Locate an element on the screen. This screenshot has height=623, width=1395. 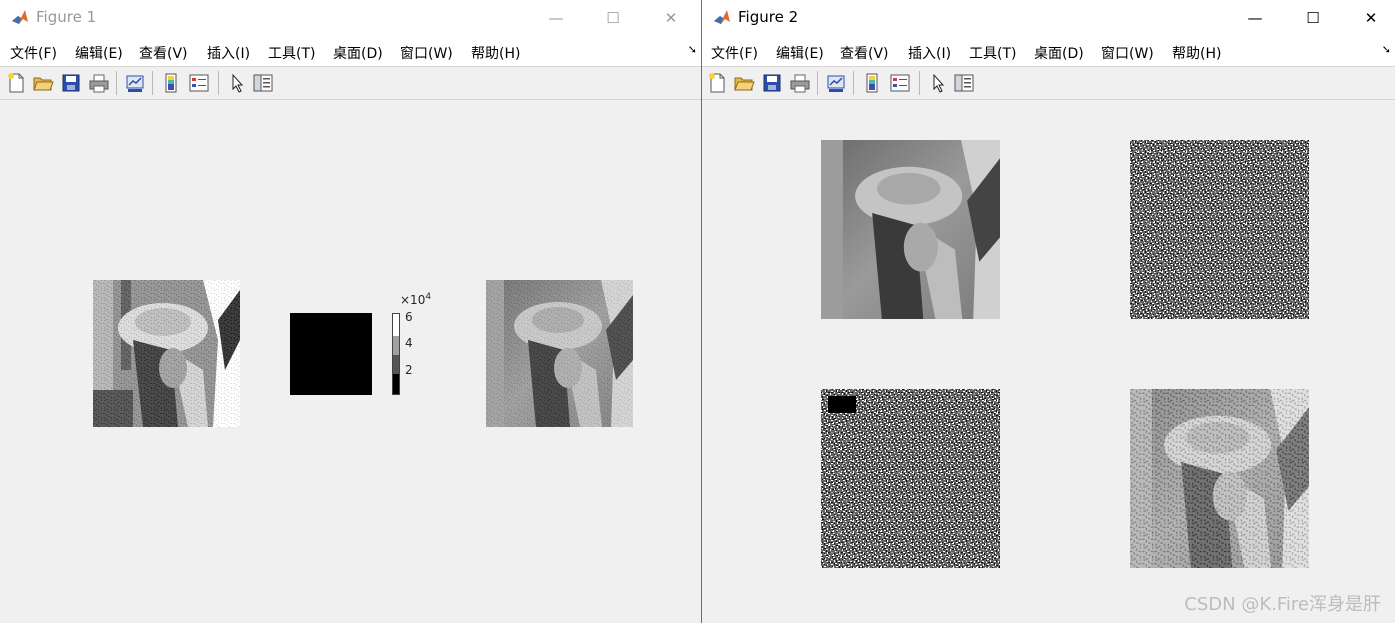
colorbar-tick-label: 4 is located at coordinates (409, 343).